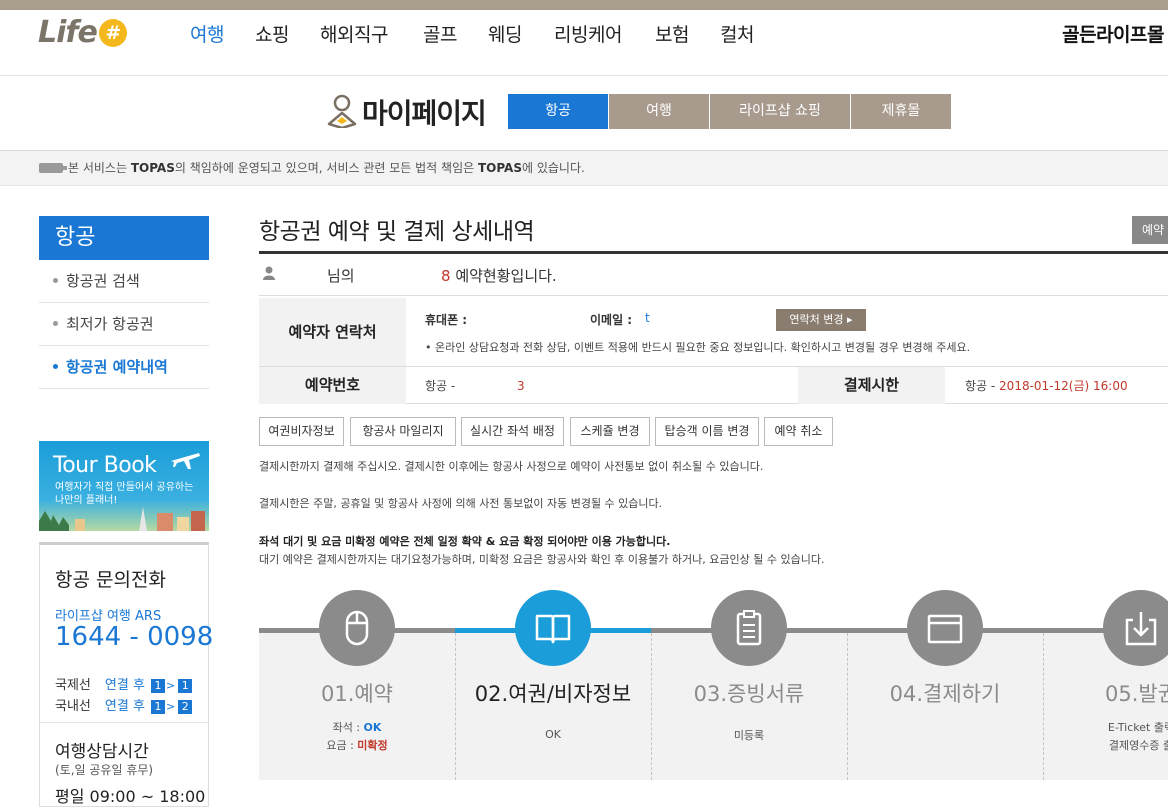  I want to click on seat-assignment-button: 실시간 좌석 배정, so click(512, 431).